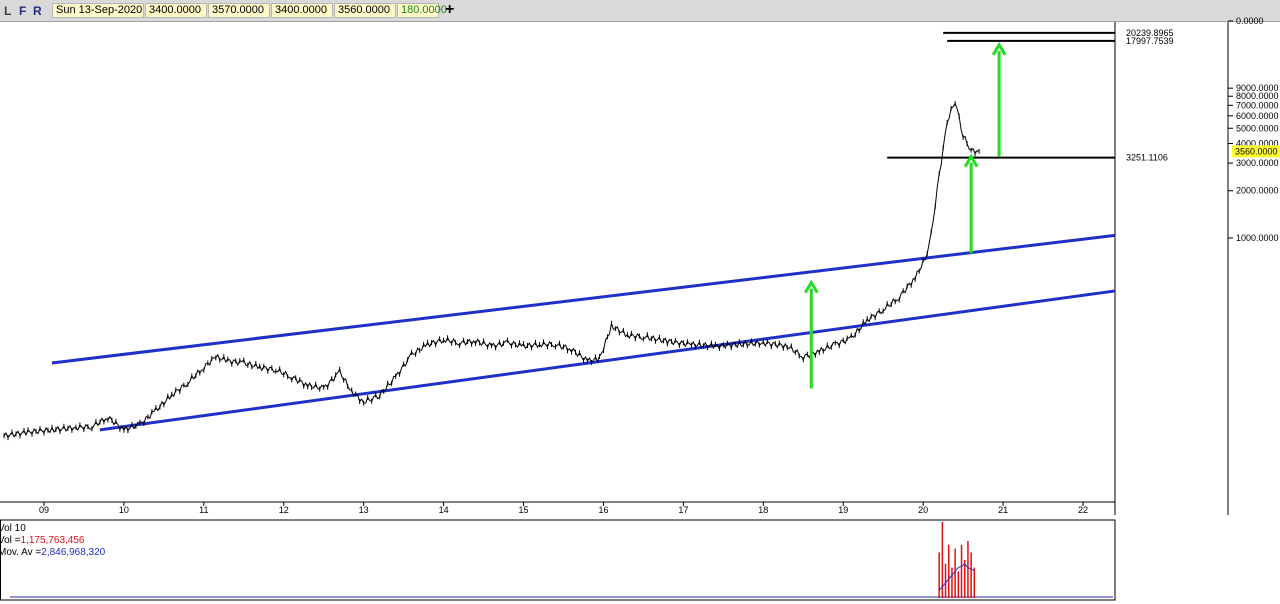 Image resolution: width=1280 pixels, height=604 pixels. Describe the element at coordinates (956, 577) in the screenshot. I see `volume-moving-average` at that location.